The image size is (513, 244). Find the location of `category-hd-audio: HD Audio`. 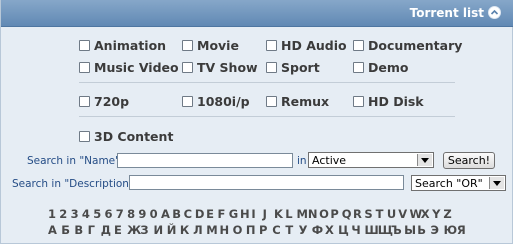

category-hd-audio: HD Audio is located at coordinates (306, 45).